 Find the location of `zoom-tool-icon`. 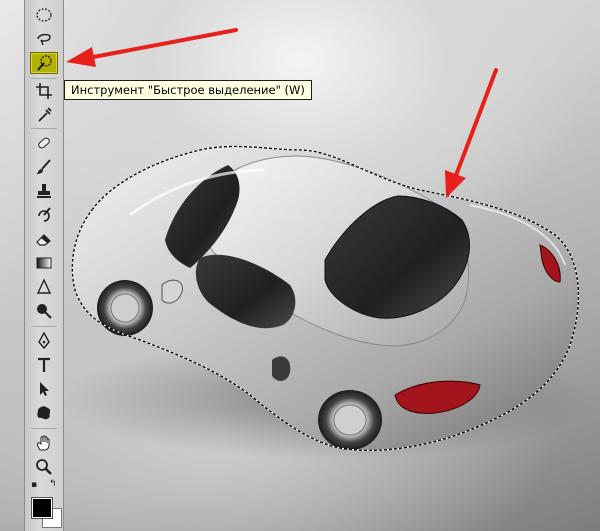

zoom-tool-icon is located at coordinates (44, 467).